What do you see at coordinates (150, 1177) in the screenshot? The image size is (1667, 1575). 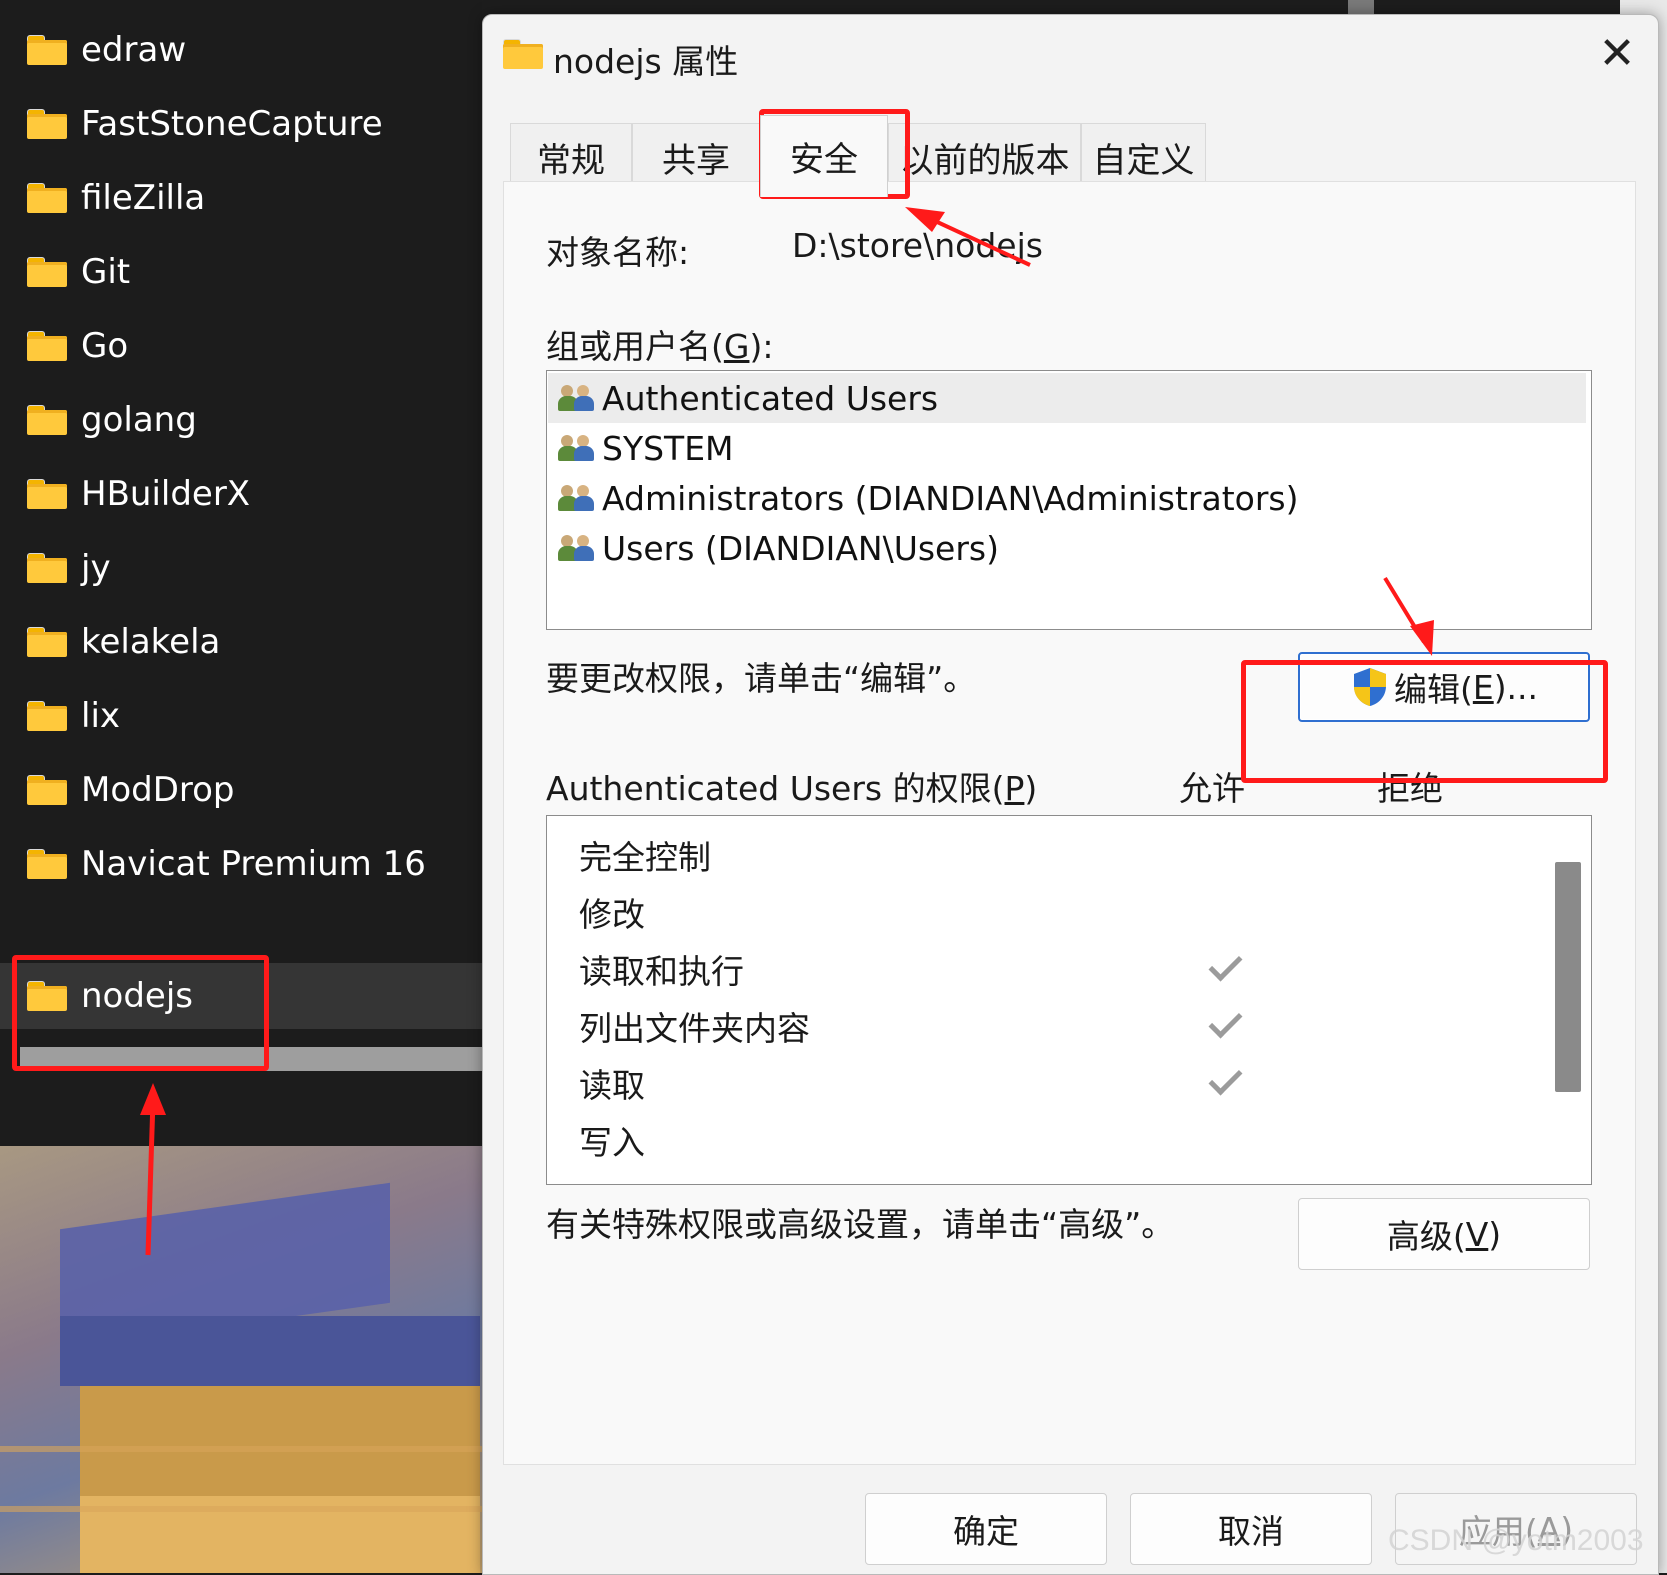 I see `arrow-to-nodejs-folder` at bounding box center [150, 1177].